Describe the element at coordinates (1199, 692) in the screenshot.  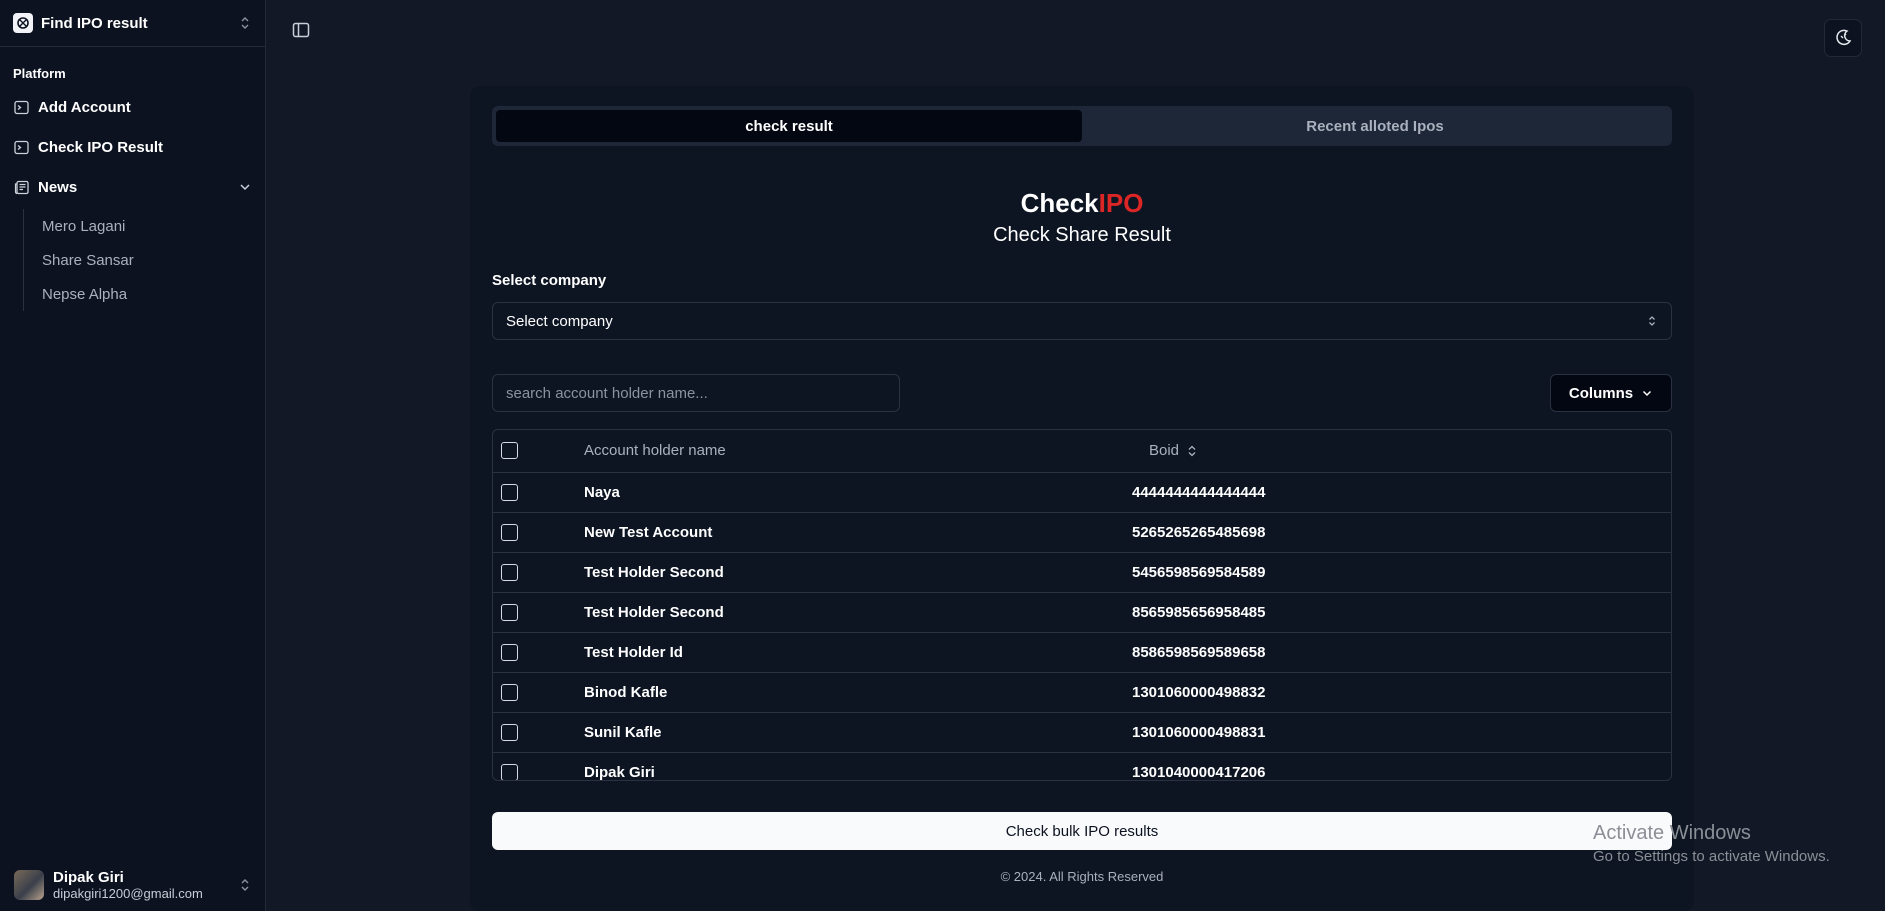
I see `boid-value: 1301060000498832` at that location.